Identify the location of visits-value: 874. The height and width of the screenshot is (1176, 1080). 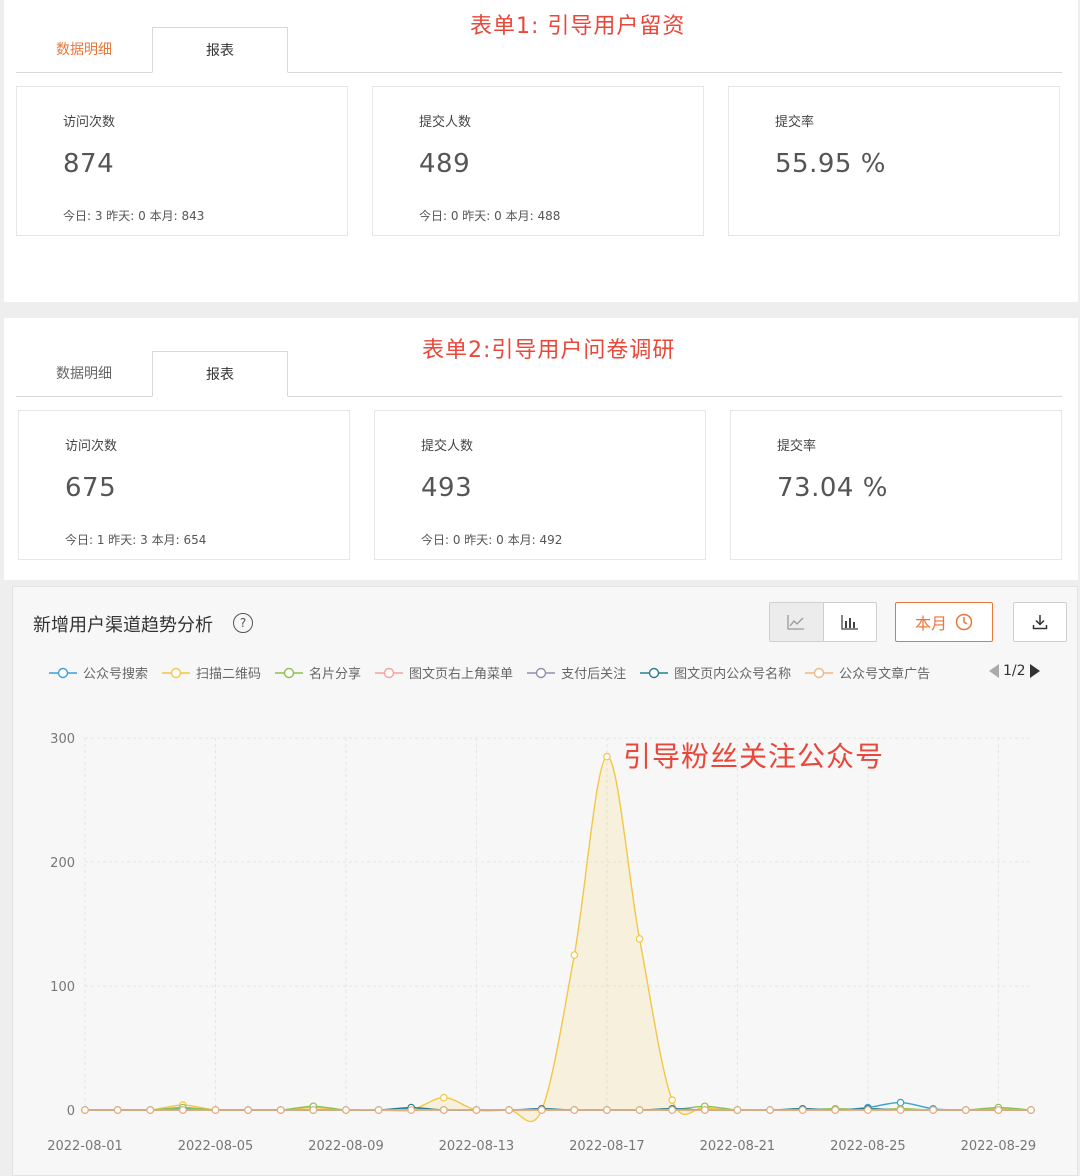
(89, 164).